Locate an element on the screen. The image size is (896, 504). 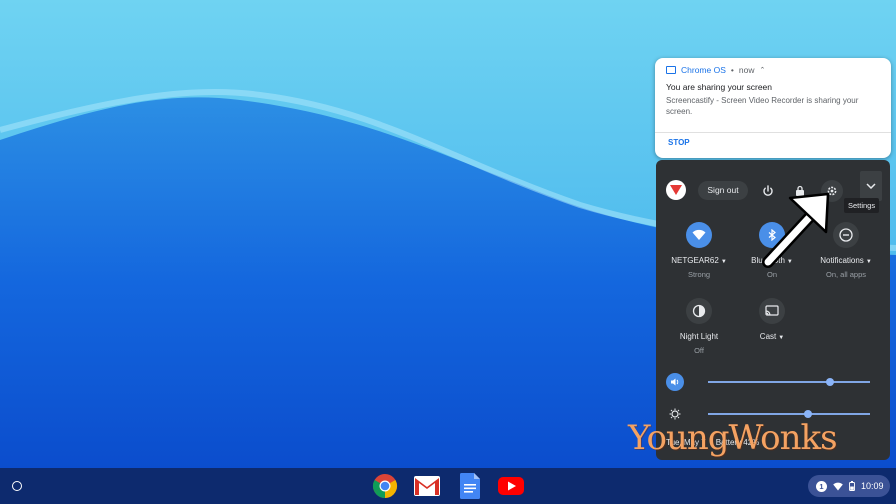
cast-icon is located at coordinates (772, 310).